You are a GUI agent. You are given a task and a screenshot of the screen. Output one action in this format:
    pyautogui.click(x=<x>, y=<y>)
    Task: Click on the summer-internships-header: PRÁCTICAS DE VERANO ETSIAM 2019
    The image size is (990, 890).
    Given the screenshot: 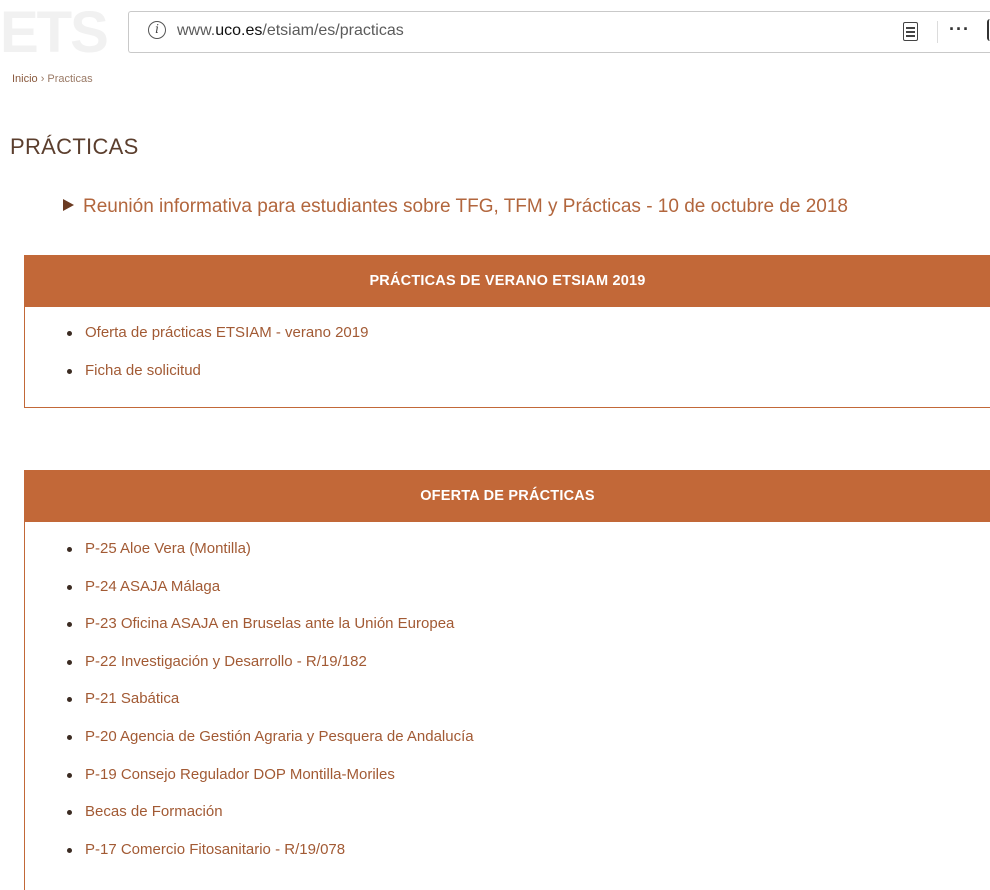 What is the action you would take?
    pyautogui.click(x=507, y=281)
    